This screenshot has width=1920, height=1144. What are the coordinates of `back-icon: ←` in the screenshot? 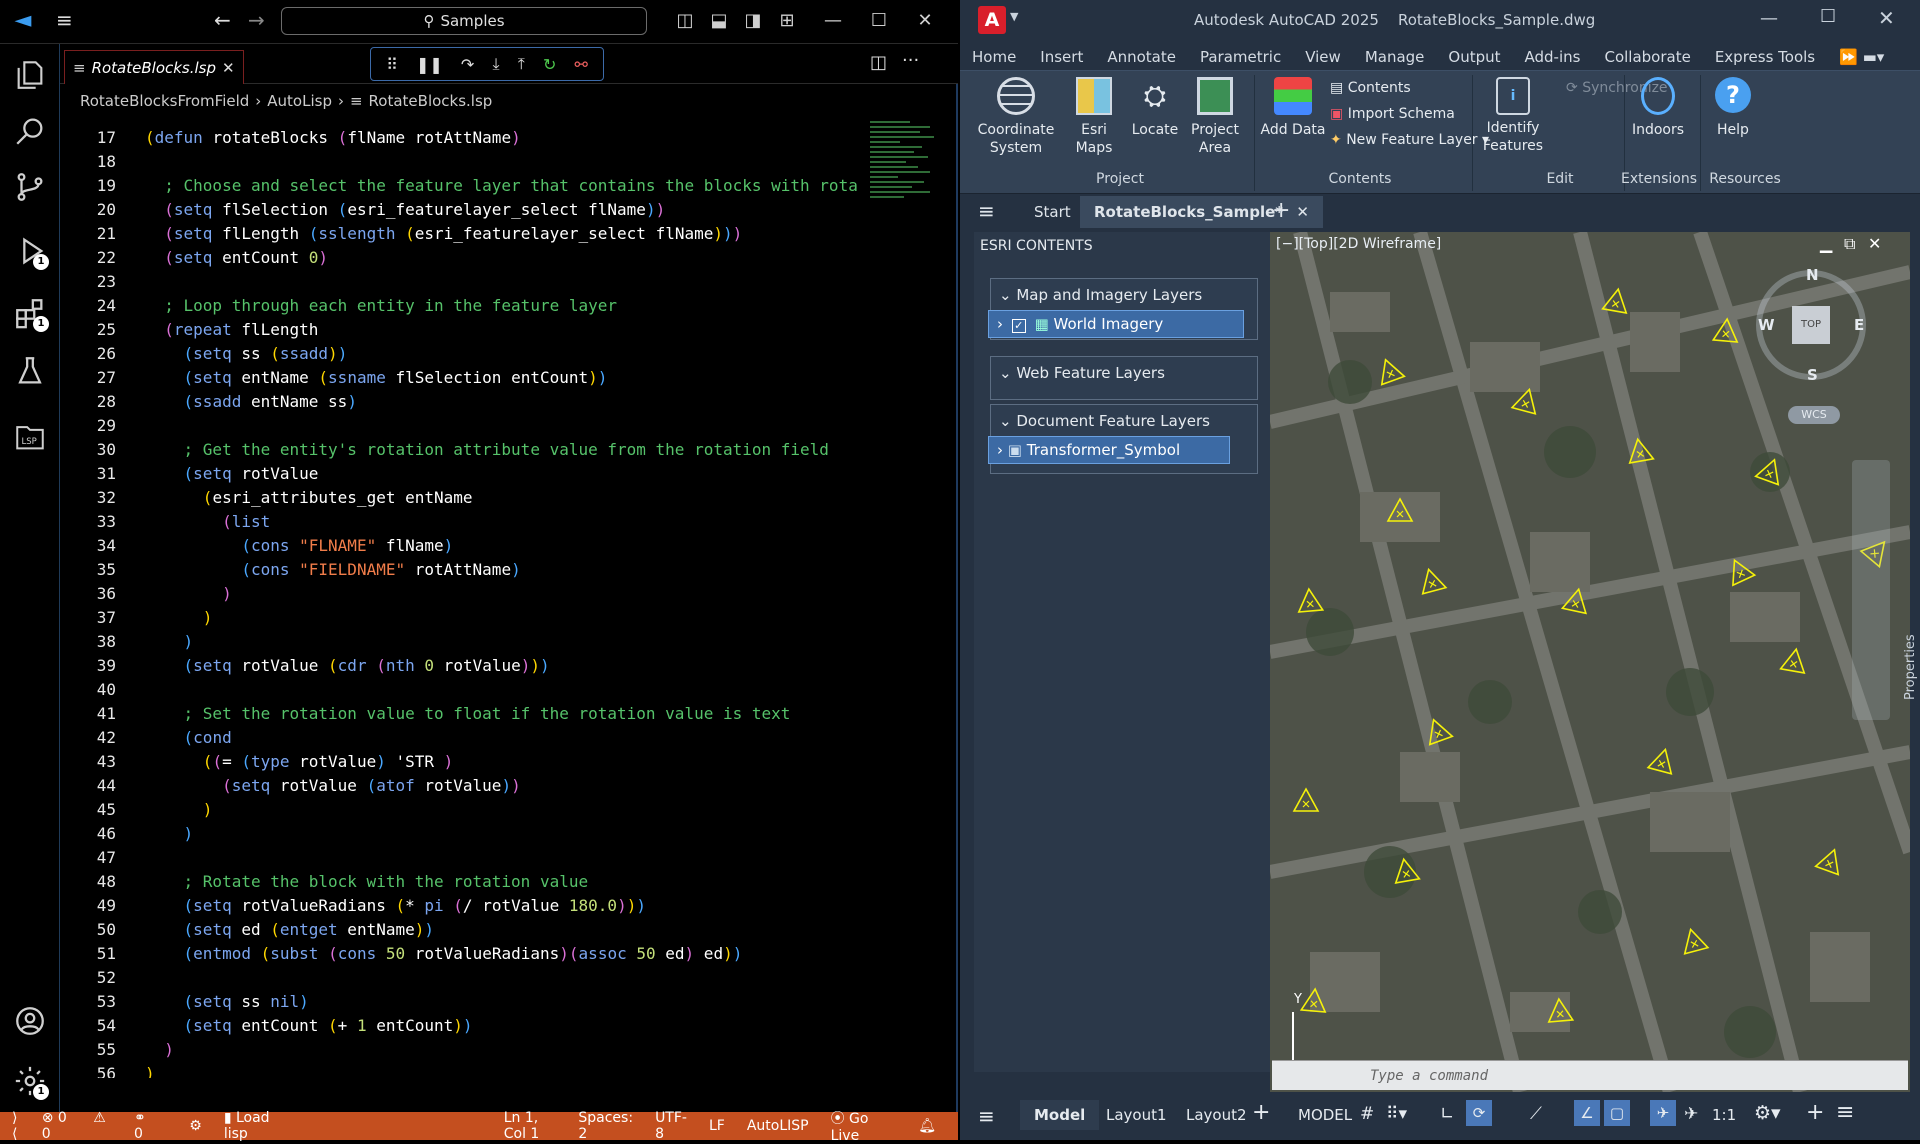 It's located at (222, 20).